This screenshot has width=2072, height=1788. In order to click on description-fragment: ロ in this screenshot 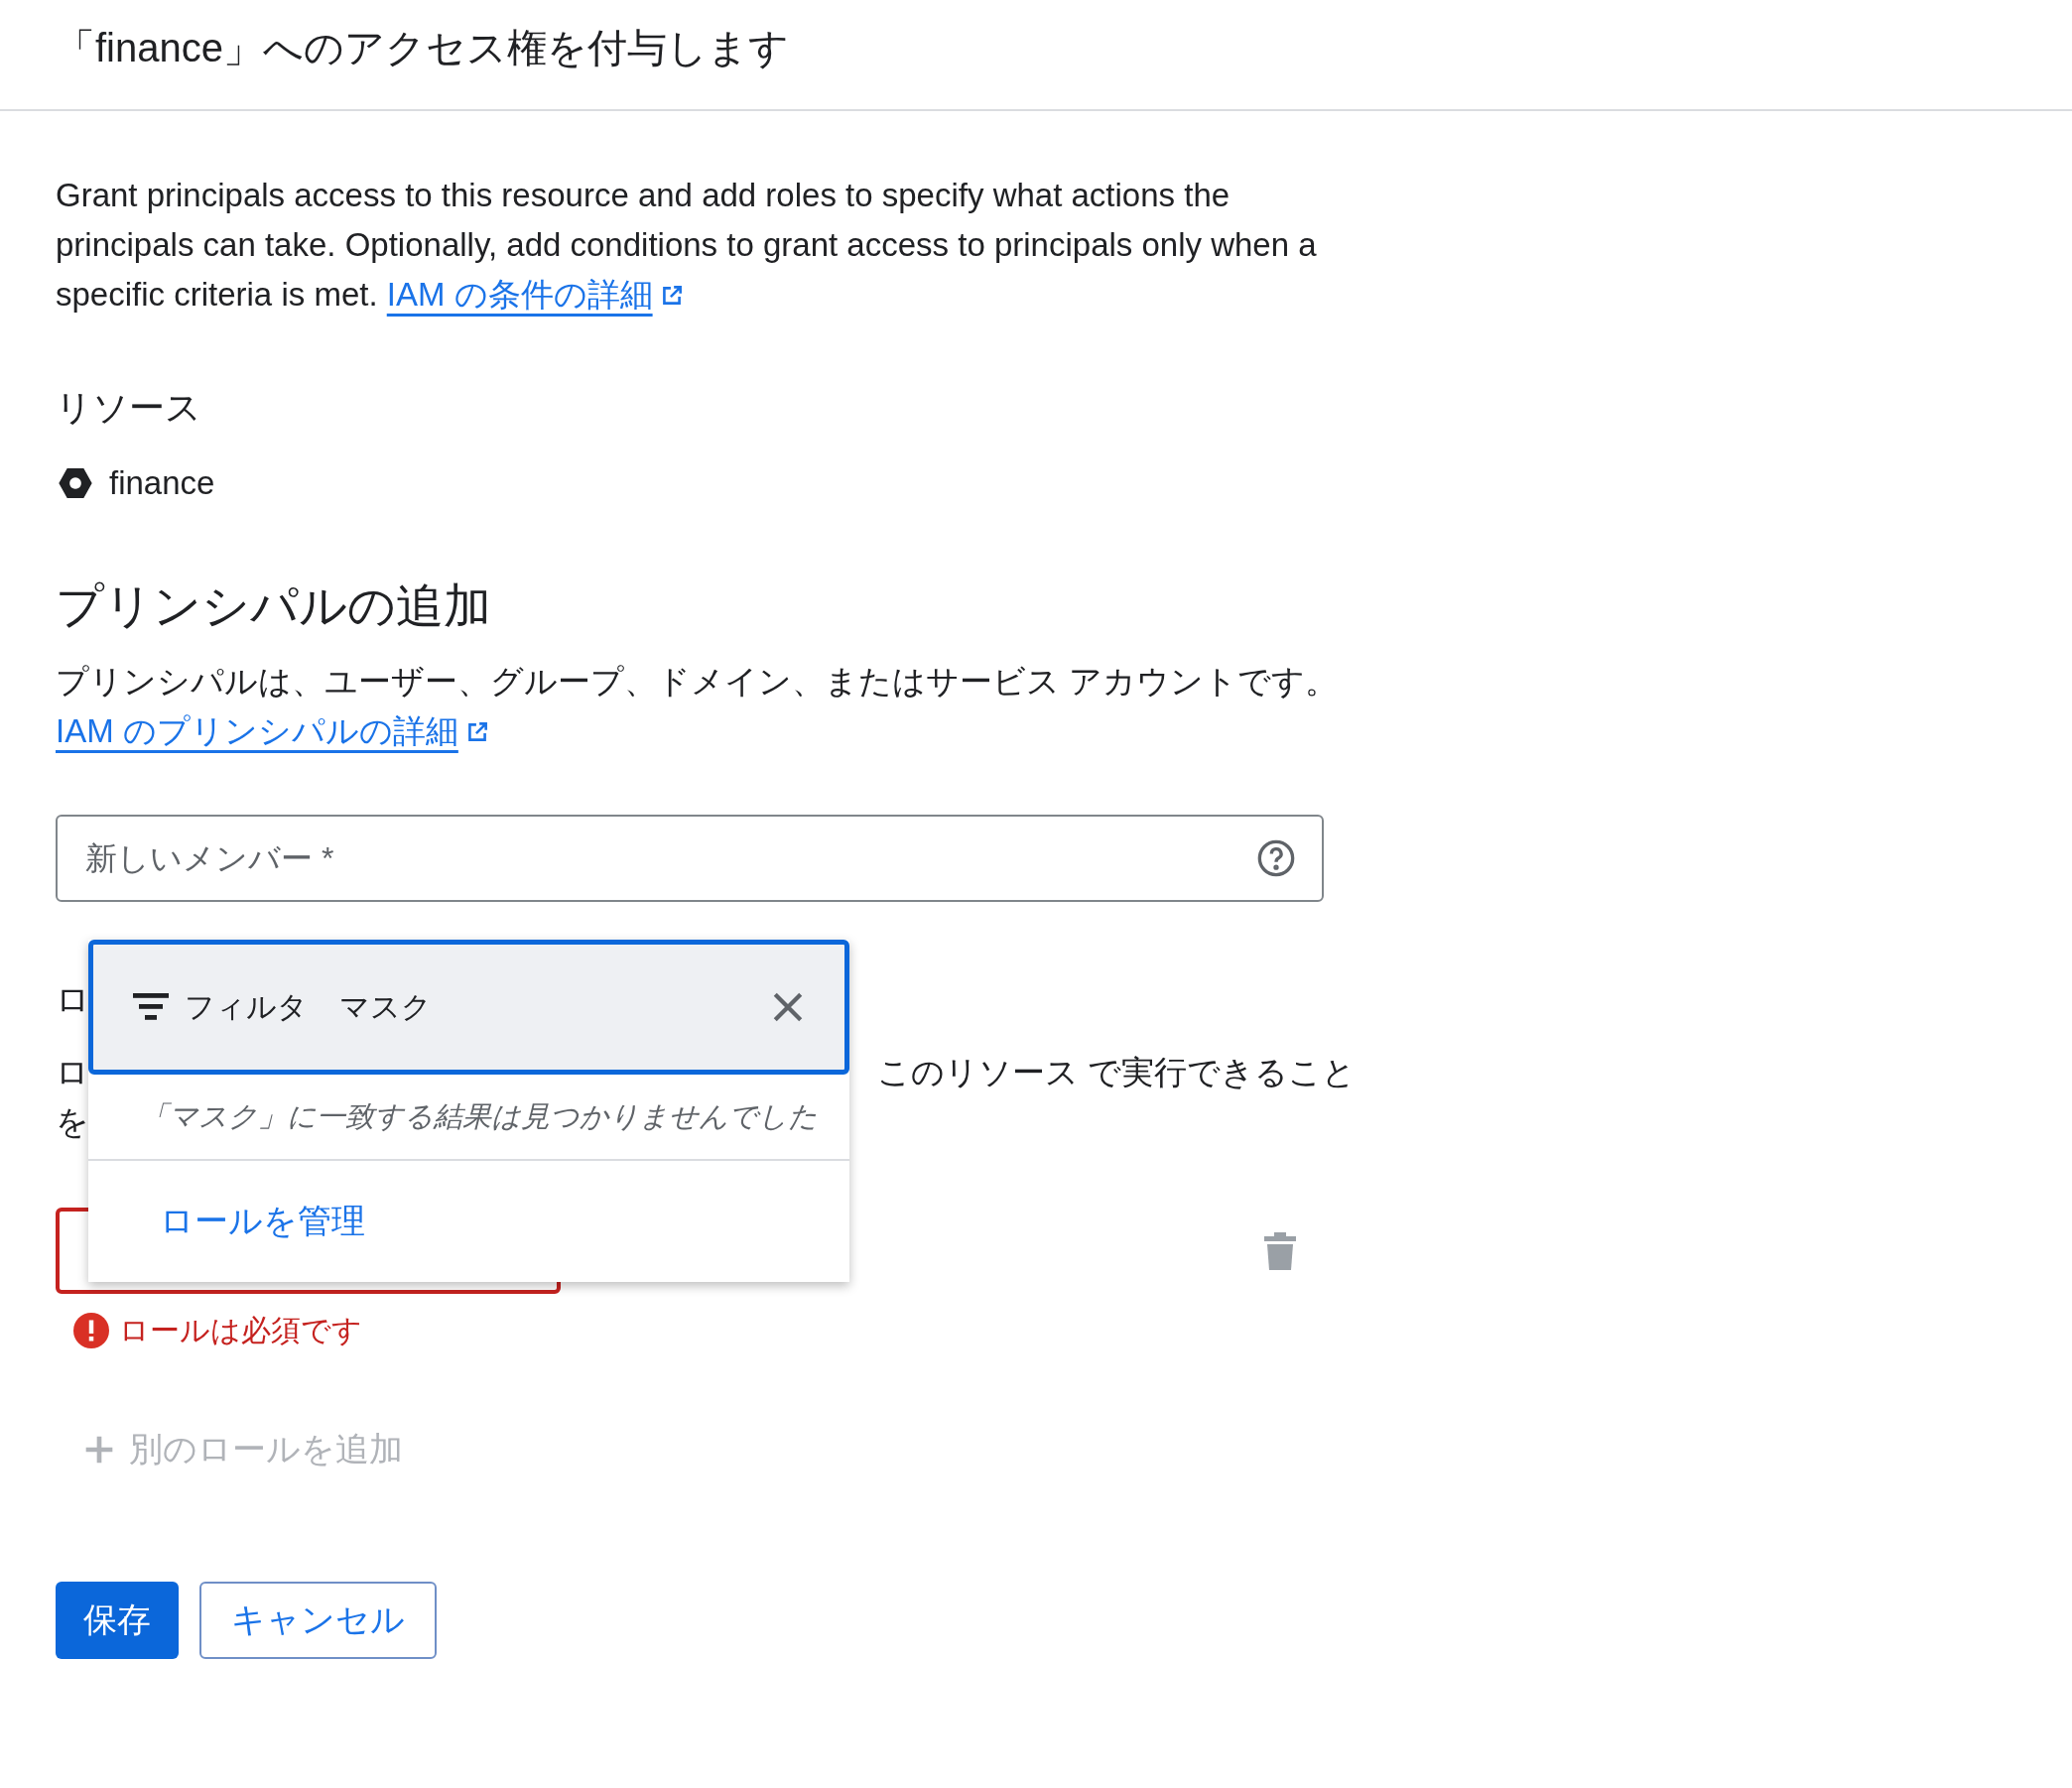, I will do `click(72, 1072)`.